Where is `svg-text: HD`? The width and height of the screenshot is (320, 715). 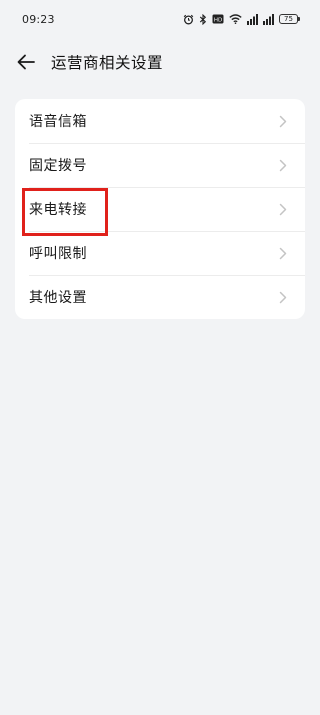
svg-text: HD is located at coordinates (218, 20).